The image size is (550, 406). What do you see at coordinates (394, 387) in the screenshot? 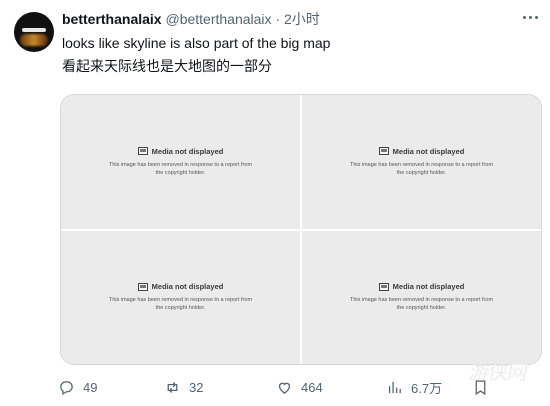
I see `views-icon` at bounding box center [394, 387].